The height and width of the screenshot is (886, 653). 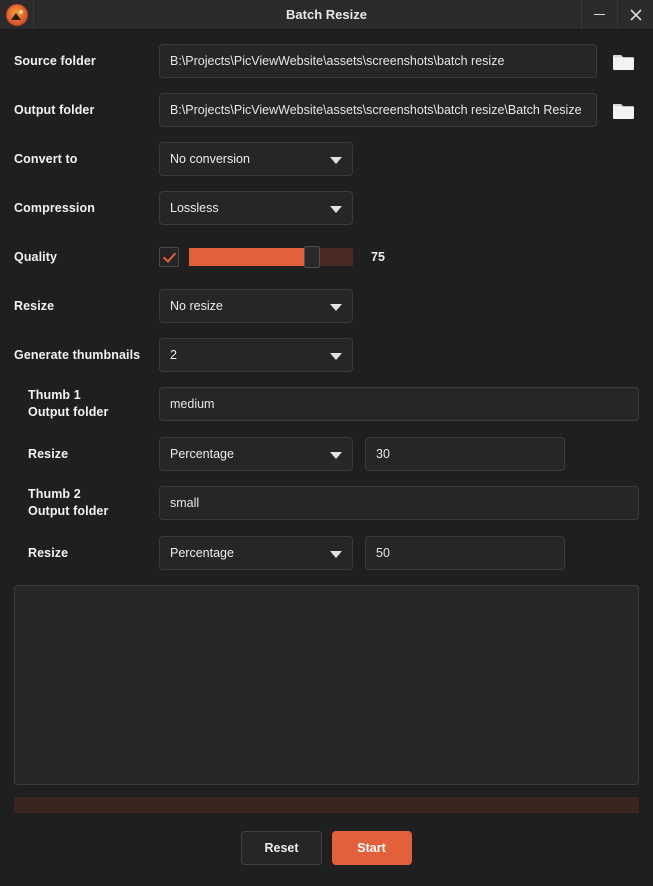 What do you see at coordinates (399, 503) in the screenshot?
I see `thumb-2-folder-input: small` at bounding box center [399, 503].